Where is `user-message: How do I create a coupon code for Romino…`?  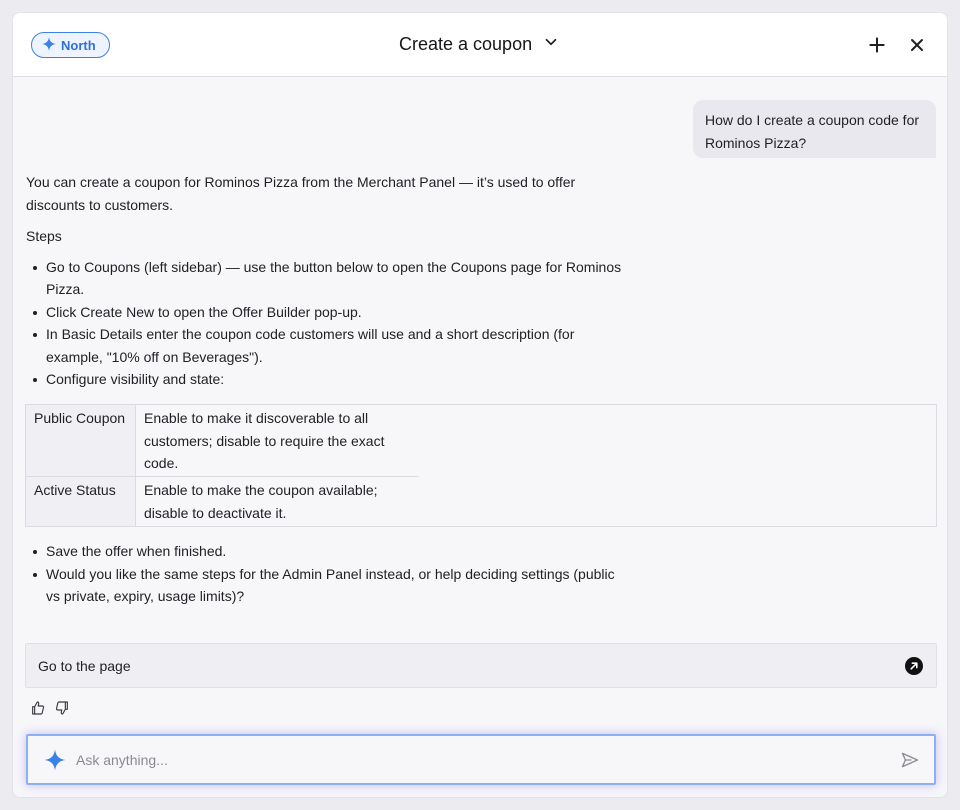 user-message: How do I create a coupon code for Romino… is located at coordinates (814, 129).